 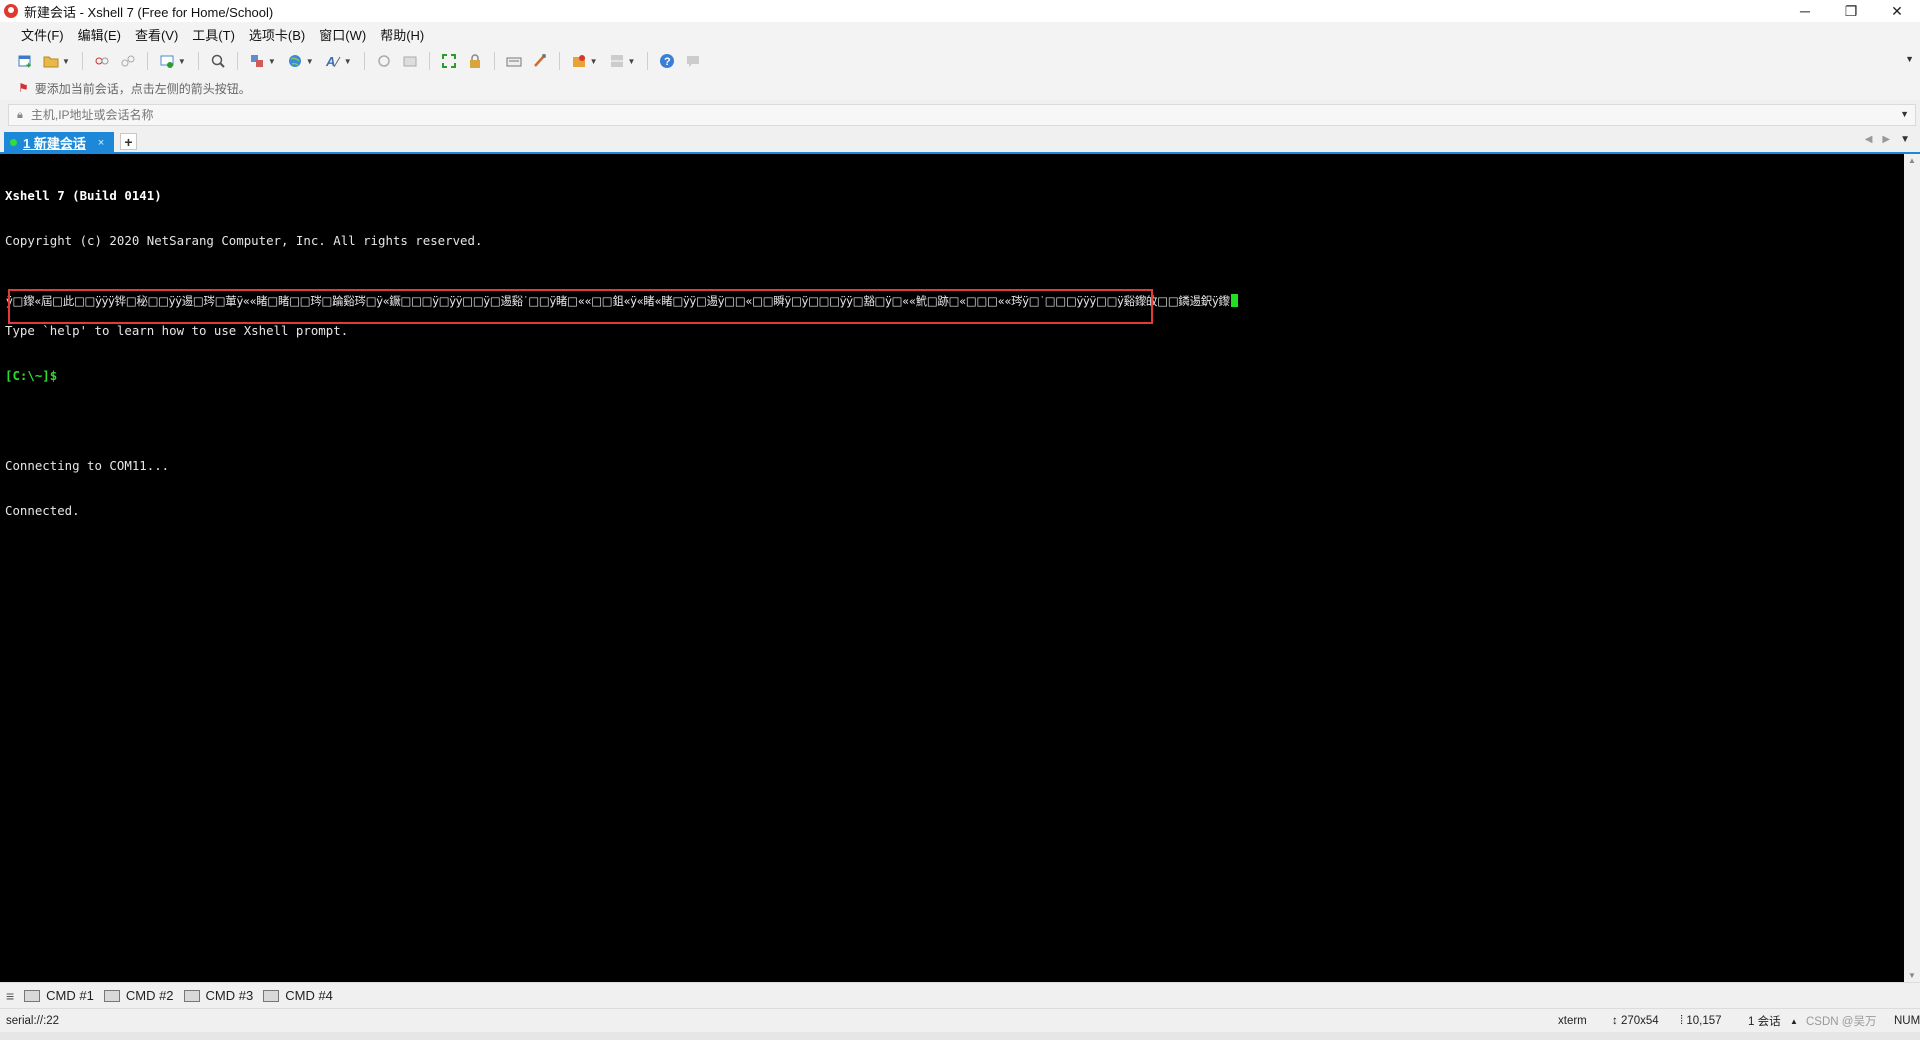 I want to click on menu-help: 帮助(H), so click(x=402, y=34).